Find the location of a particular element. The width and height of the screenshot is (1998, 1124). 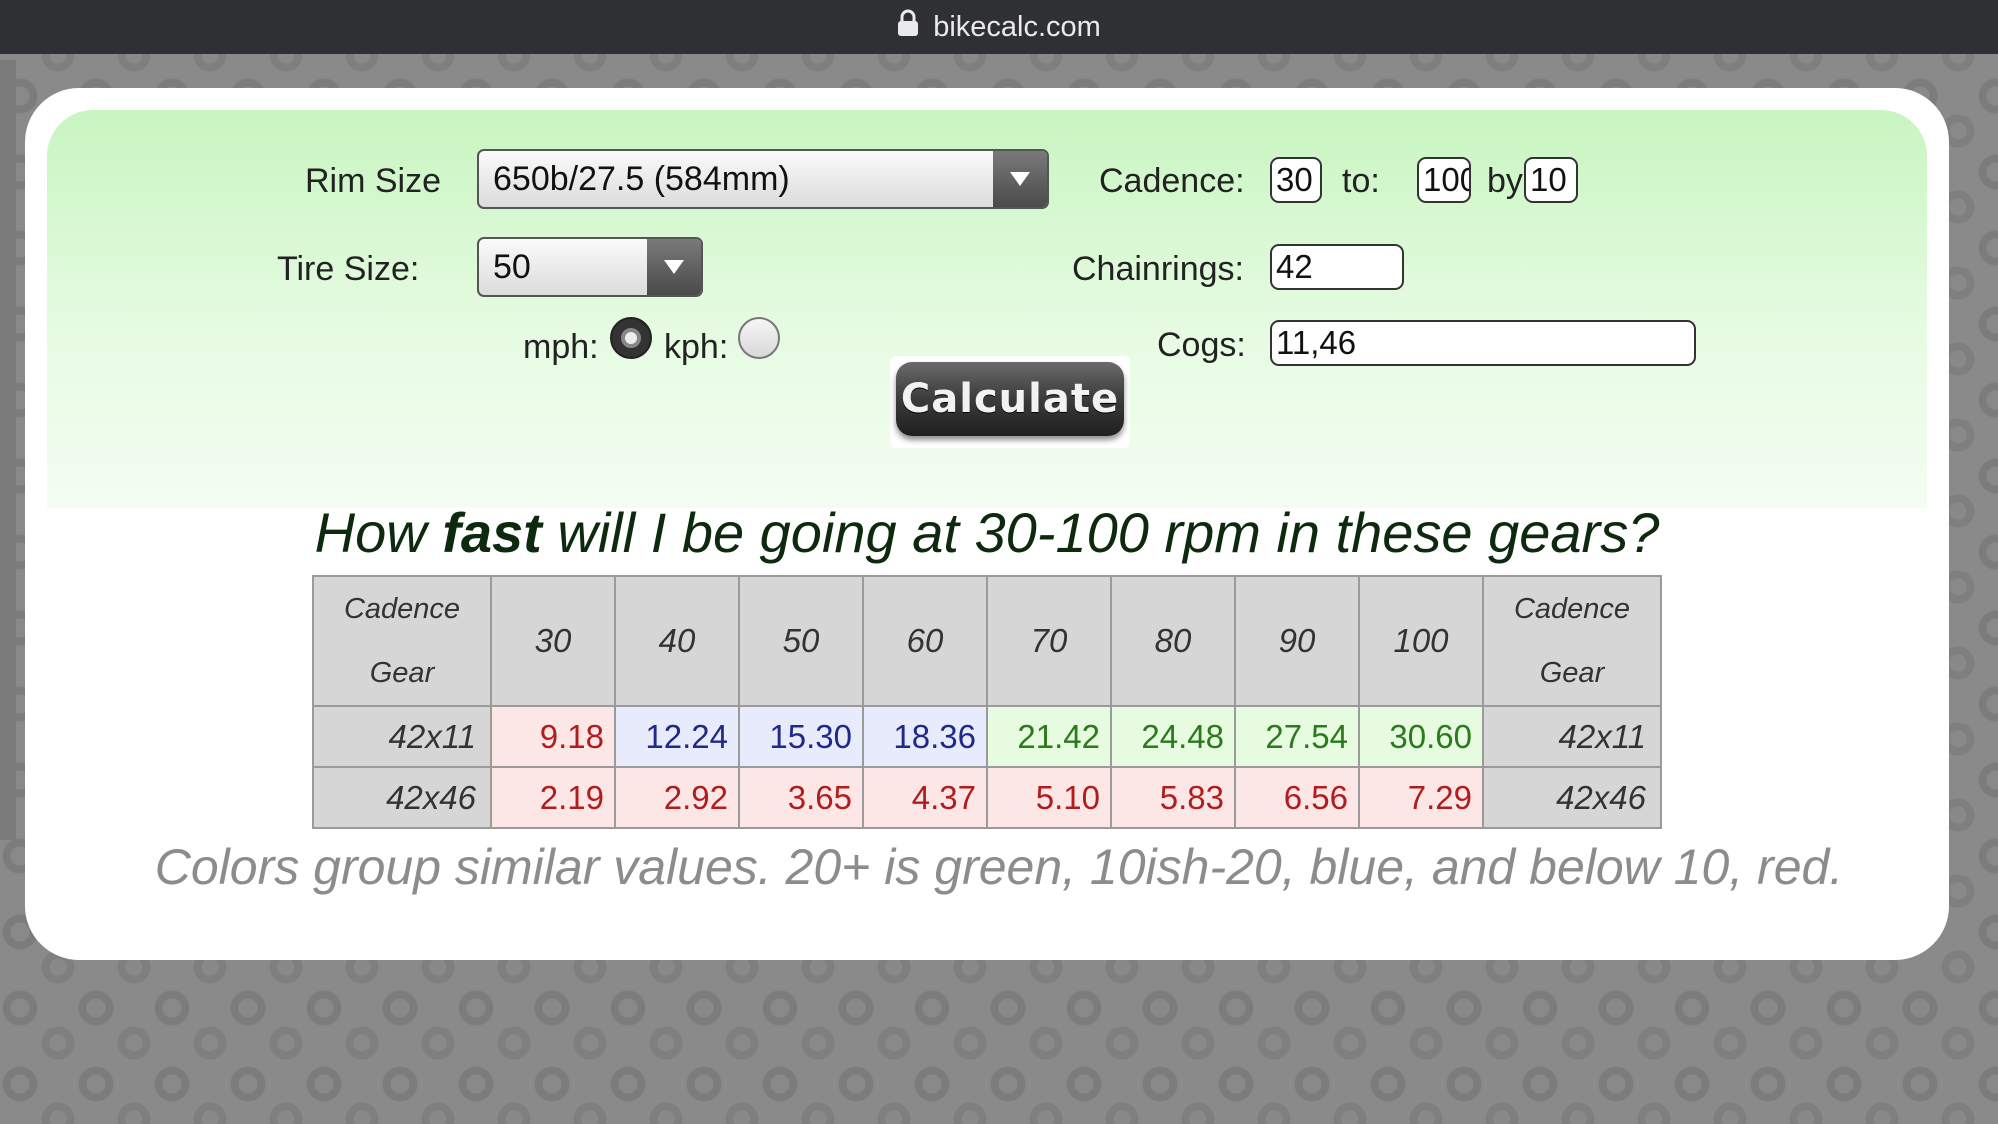

cadence-to-input: 100 is located at coordinates (1444, 180).